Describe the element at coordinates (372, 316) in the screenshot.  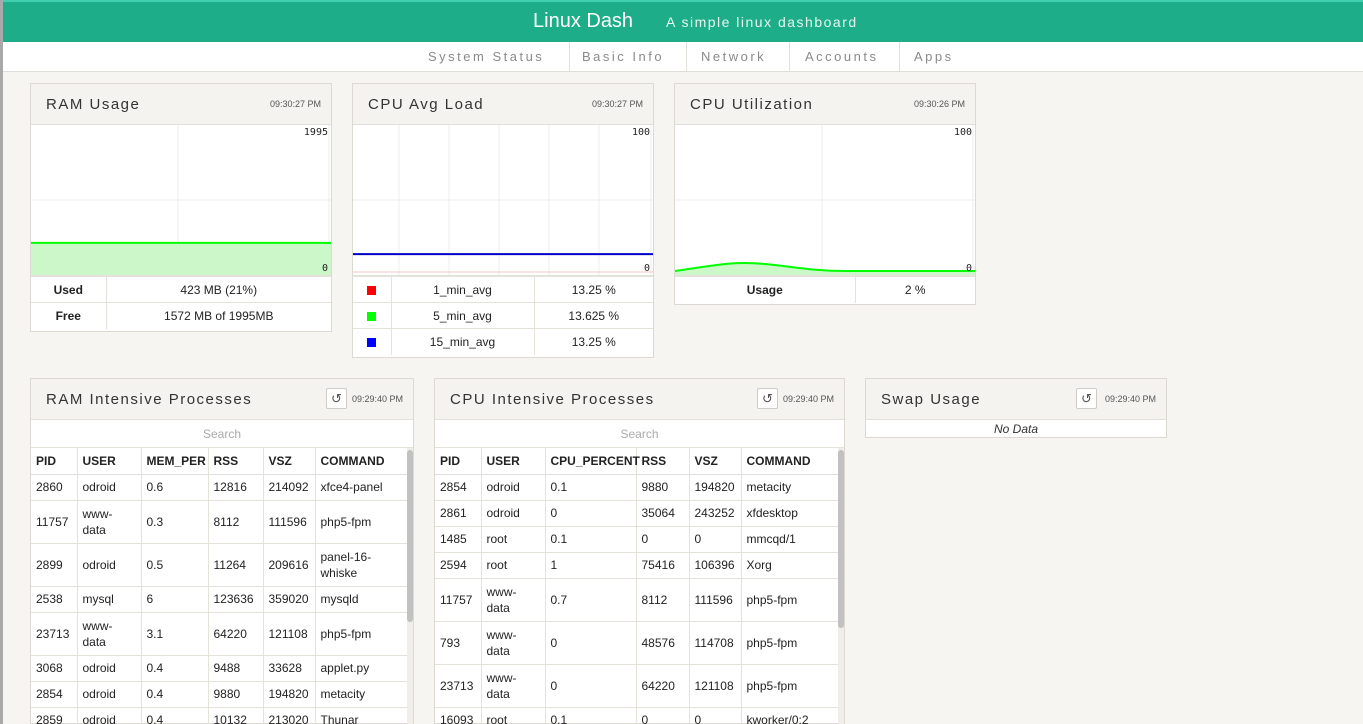
I see `green-swatch-icon` at that location.